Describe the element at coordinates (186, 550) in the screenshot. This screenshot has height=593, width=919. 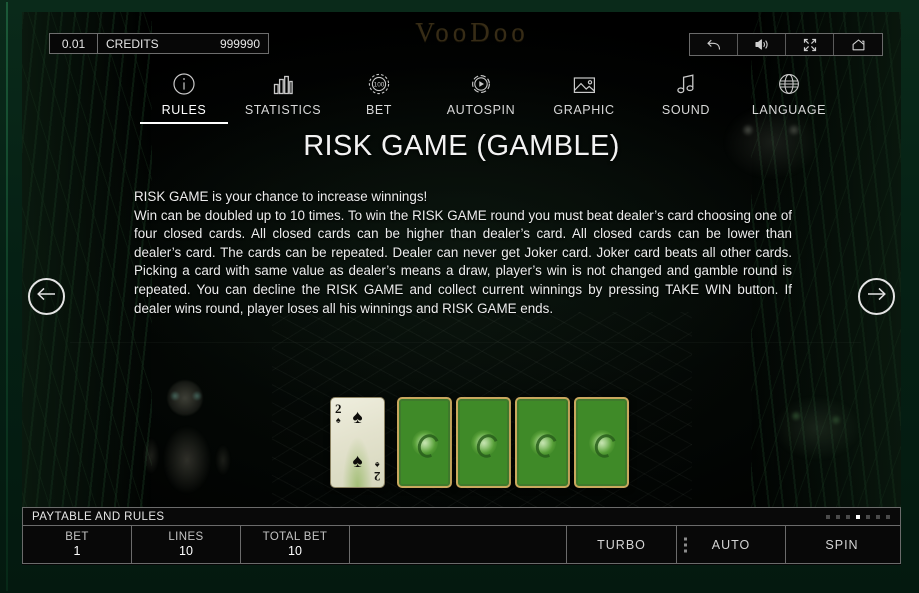
I see `lines-meter-value: 10` at that location.